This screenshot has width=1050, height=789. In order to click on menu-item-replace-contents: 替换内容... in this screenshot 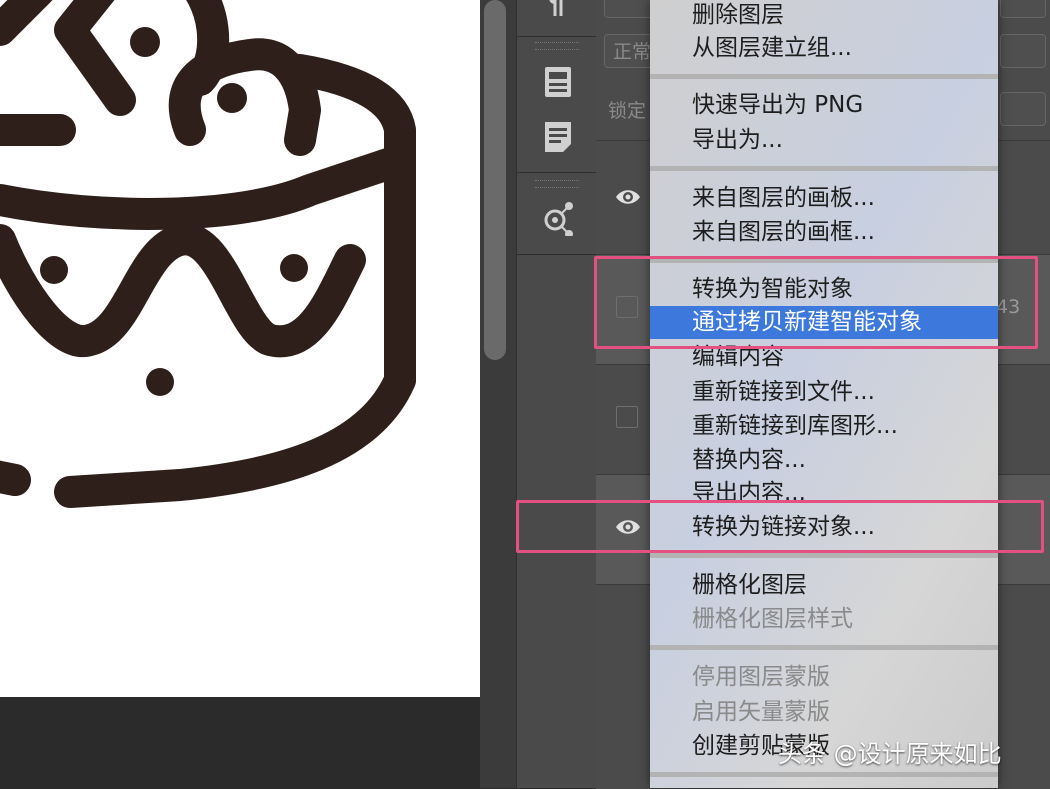, I will do `click(749, 460)`.